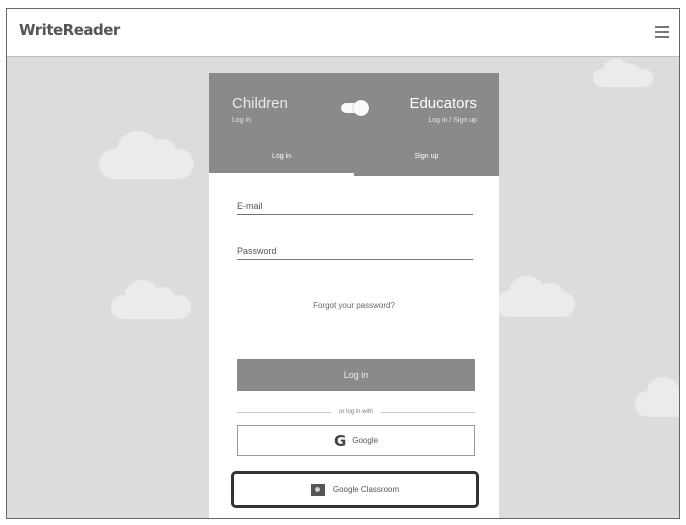  What do you see at coordinates (69, 30) in the screenshot?
I see `app-logo: WriteReader` at bounding box center [69, 30].